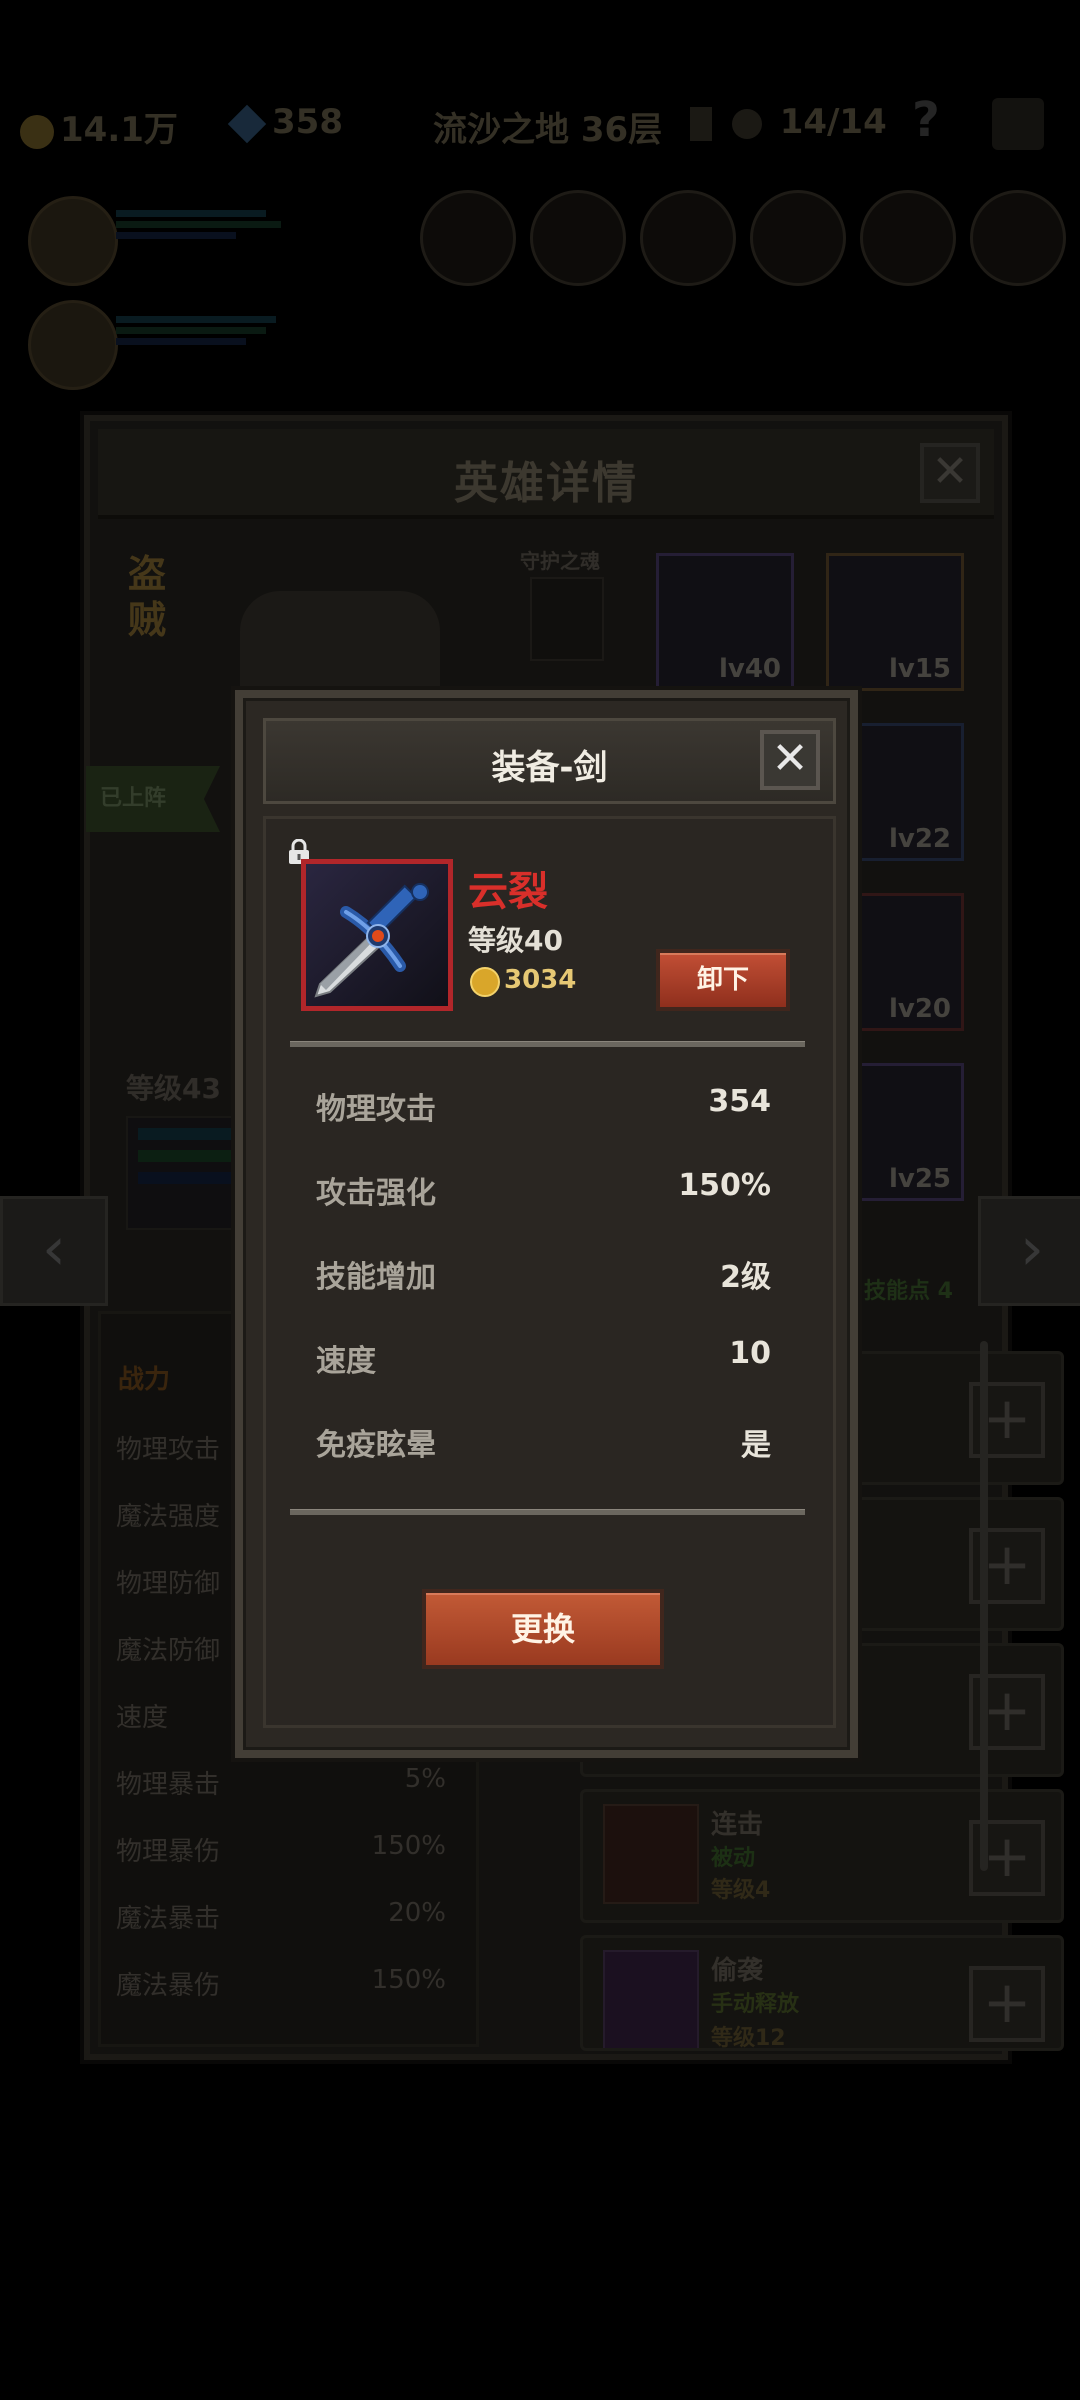 The image size is (1080, 2400). What do you see at coordinates (515, 940) in the screenshot?
I see `item-level: 等级40` at bounding box center [515, 940].